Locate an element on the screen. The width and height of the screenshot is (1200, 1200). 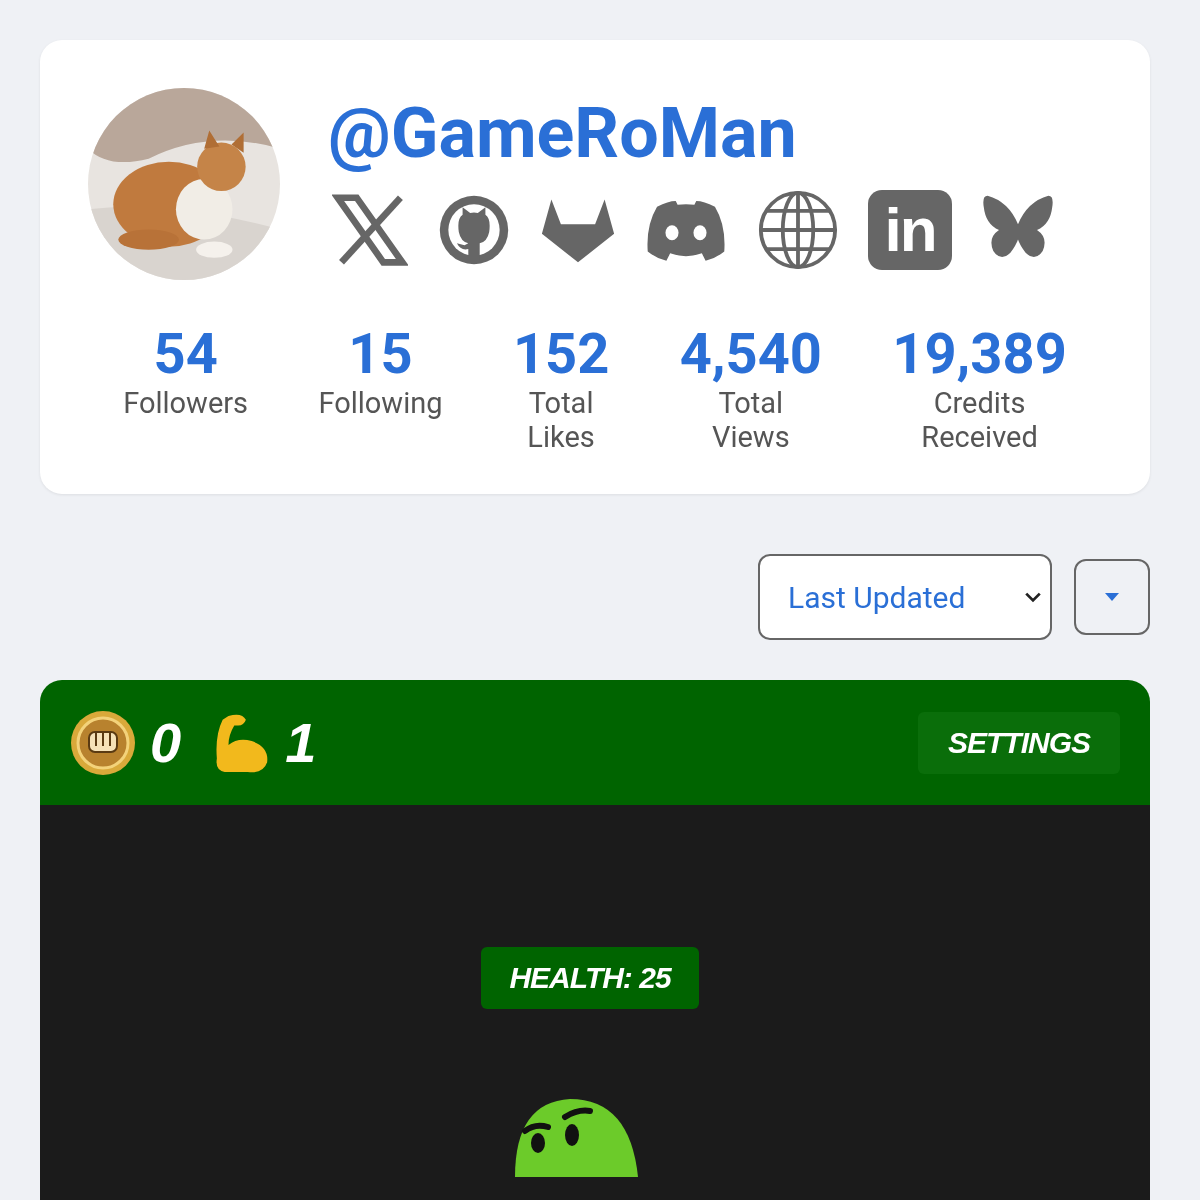
stat-label: Followers is located at coordinates (186, 403).